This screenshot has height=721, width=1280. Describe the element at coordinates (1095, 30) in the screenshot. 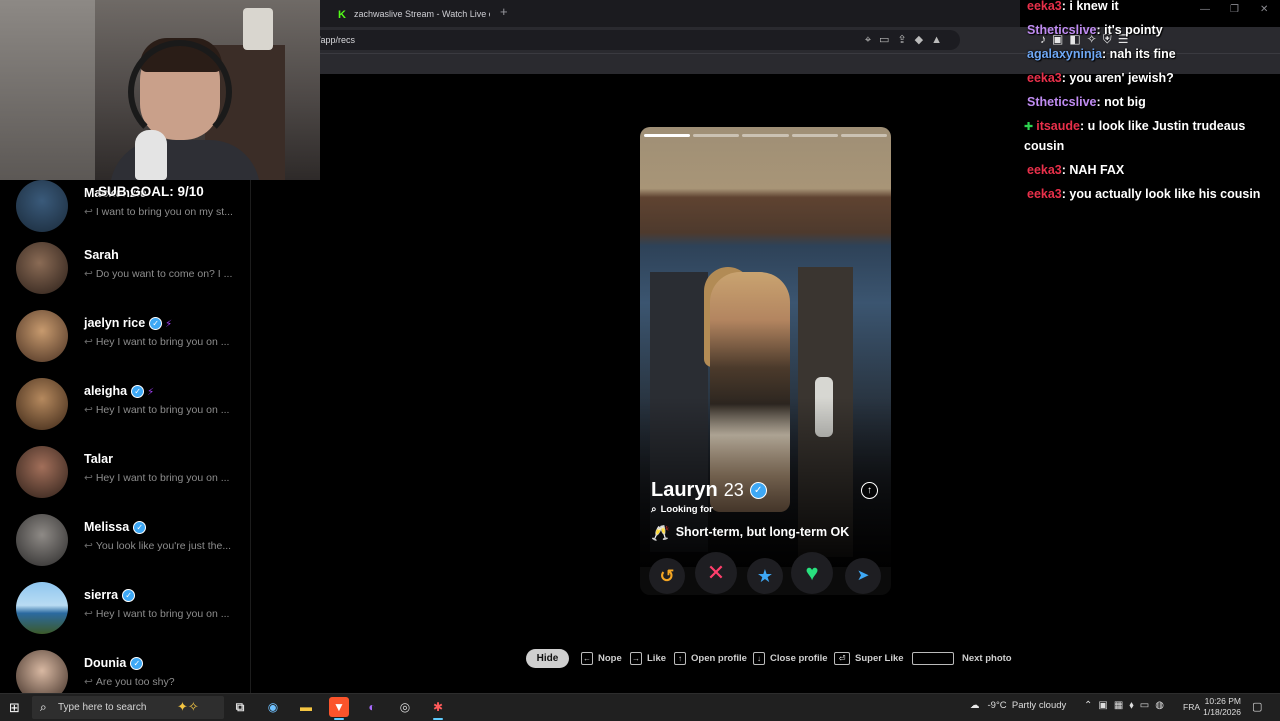

I see `chat-message: Stheticslive: it's pointy` at that location.